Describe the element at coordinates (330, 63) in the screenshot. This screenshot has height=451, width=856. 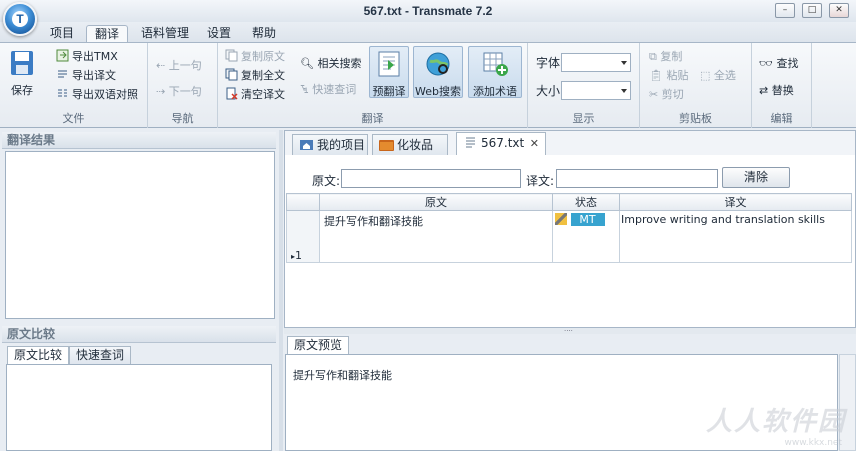
I see `related-search-button: 🔍︎ 相关搜索` at that location.